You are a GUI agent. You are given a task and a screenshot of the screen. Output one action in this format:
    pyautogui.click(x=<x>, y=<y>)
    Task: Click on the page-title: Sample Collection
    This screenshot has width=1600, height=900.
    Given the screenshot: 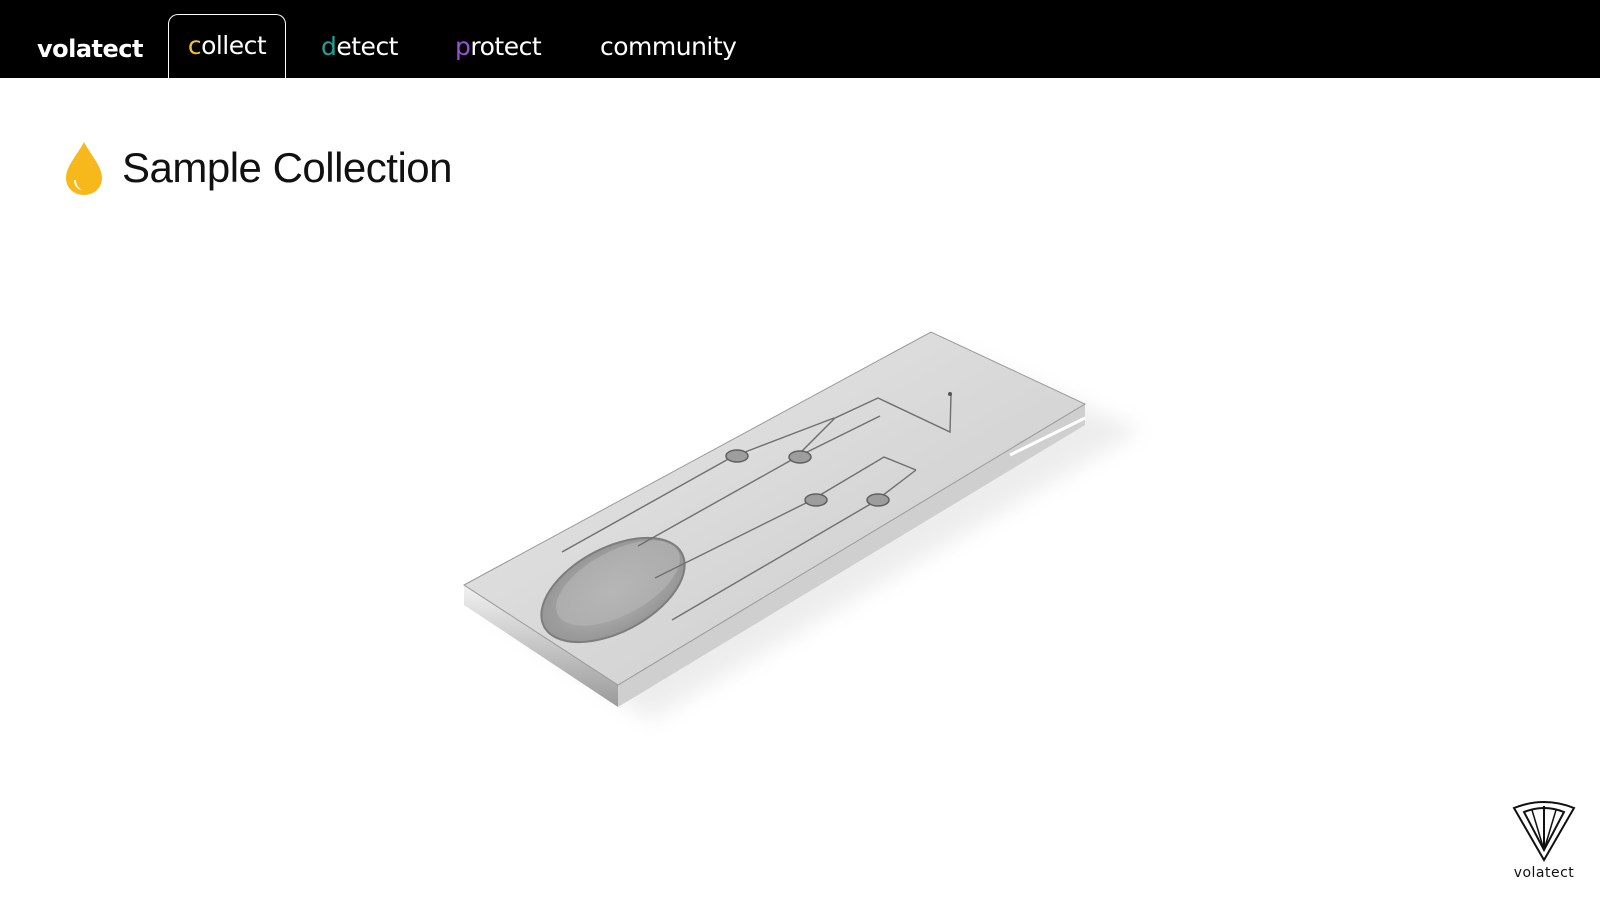 What is the action you would take?
    pyautogui.click(x=287, y=167)
    